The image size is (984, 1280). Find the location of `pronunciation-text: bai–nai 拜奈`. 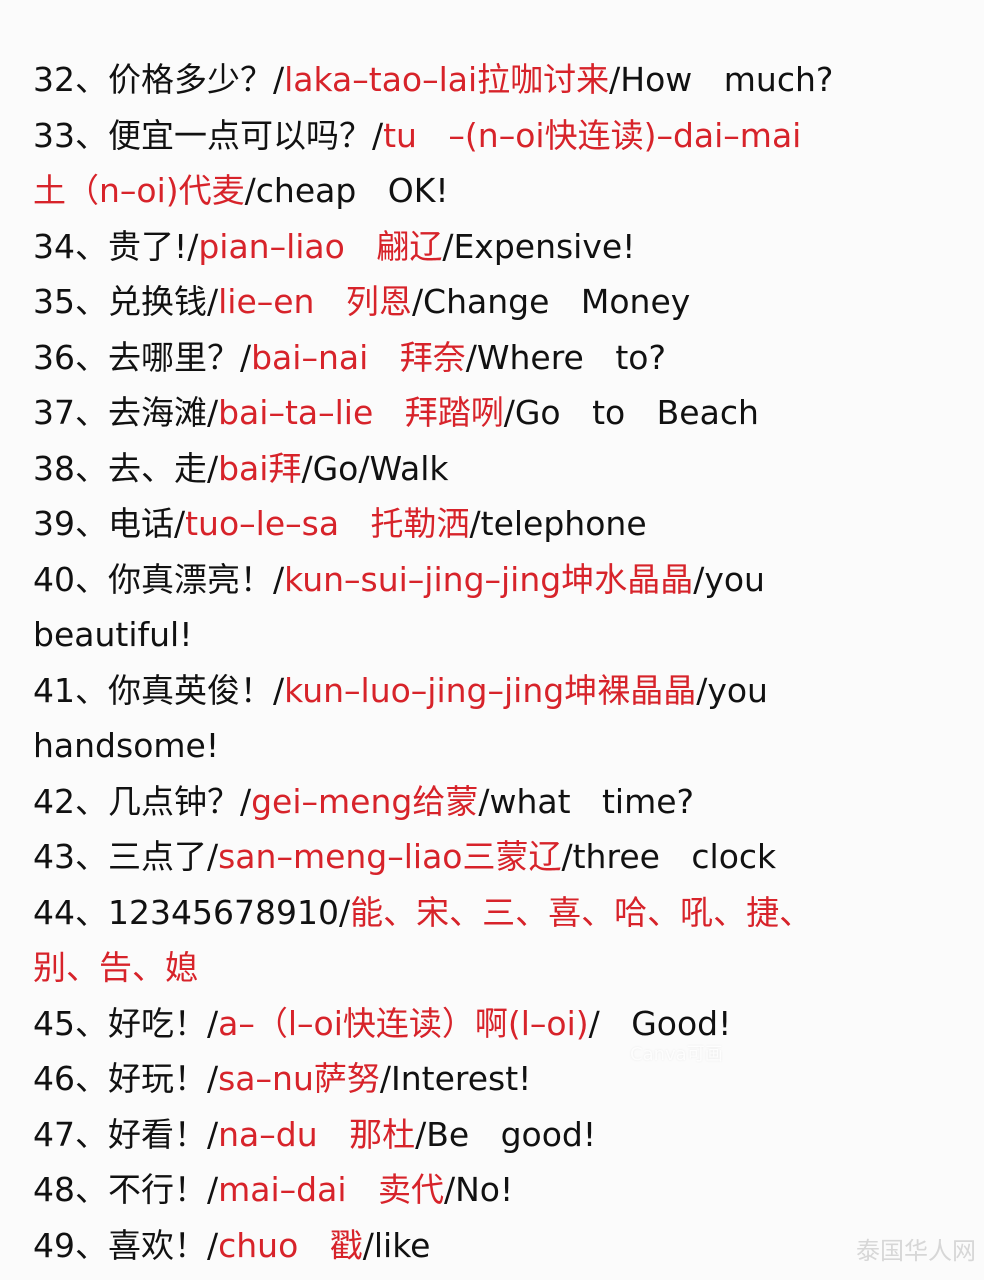

pronunciation-text: bai–nai 拜奈 is located at coordinates (358, 357).